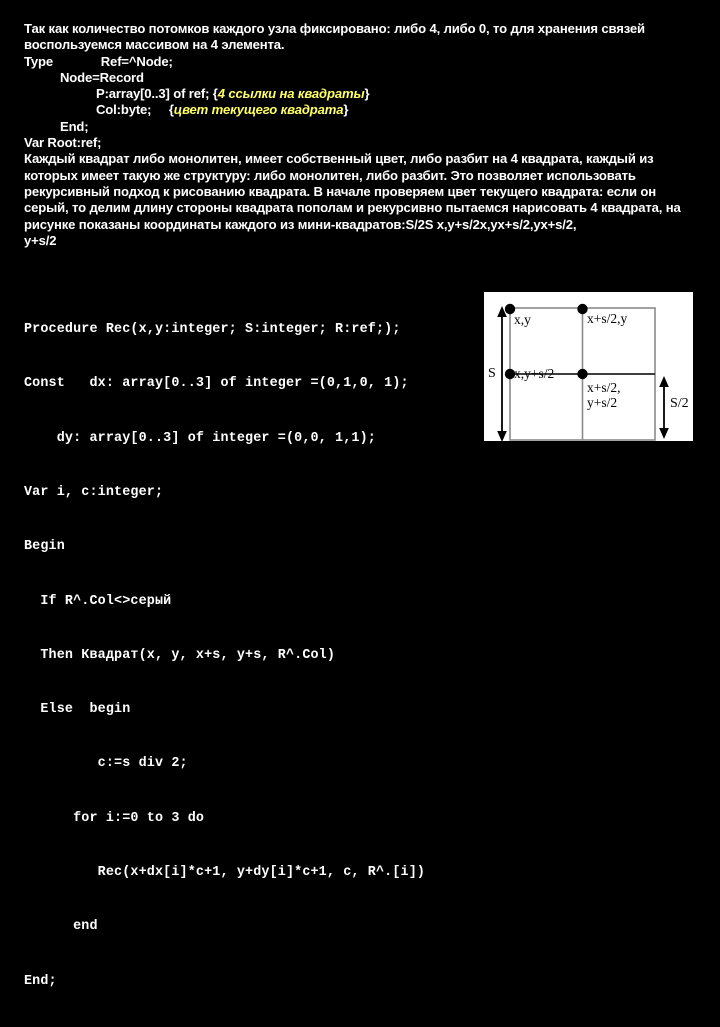 Image resolution: width=720 pixels, height=1027 pixels. What do you see at coordinates (114, 818) in the screenshot?
I see `code-line: for i:=0 to 3 do` at bounding box center [114, 818].